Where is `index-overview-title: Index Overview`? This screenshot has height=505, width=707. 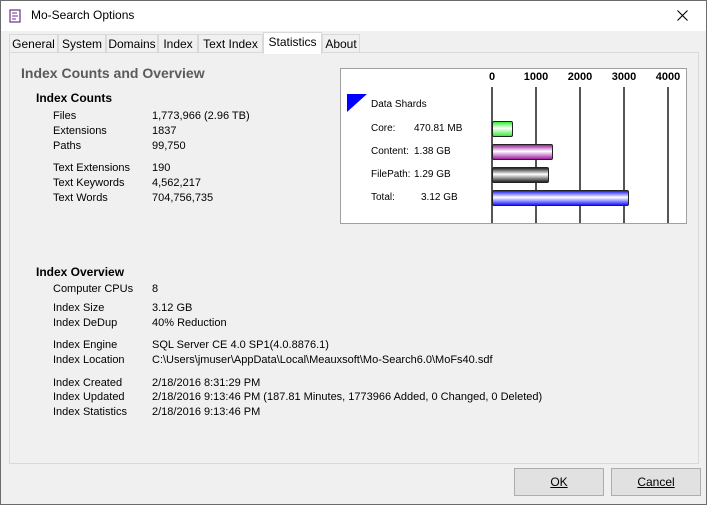
index-overview-title: Index Overview is located at coordinates (80, 272).